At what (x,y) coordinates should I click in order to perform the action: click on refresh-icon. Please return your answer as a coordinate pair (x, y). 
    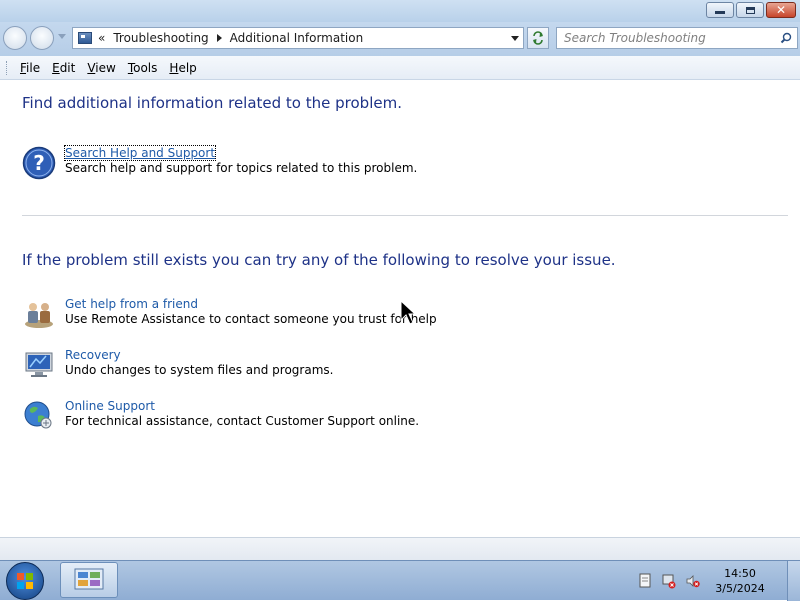
    Looking at the image, I should click on (538, 38).